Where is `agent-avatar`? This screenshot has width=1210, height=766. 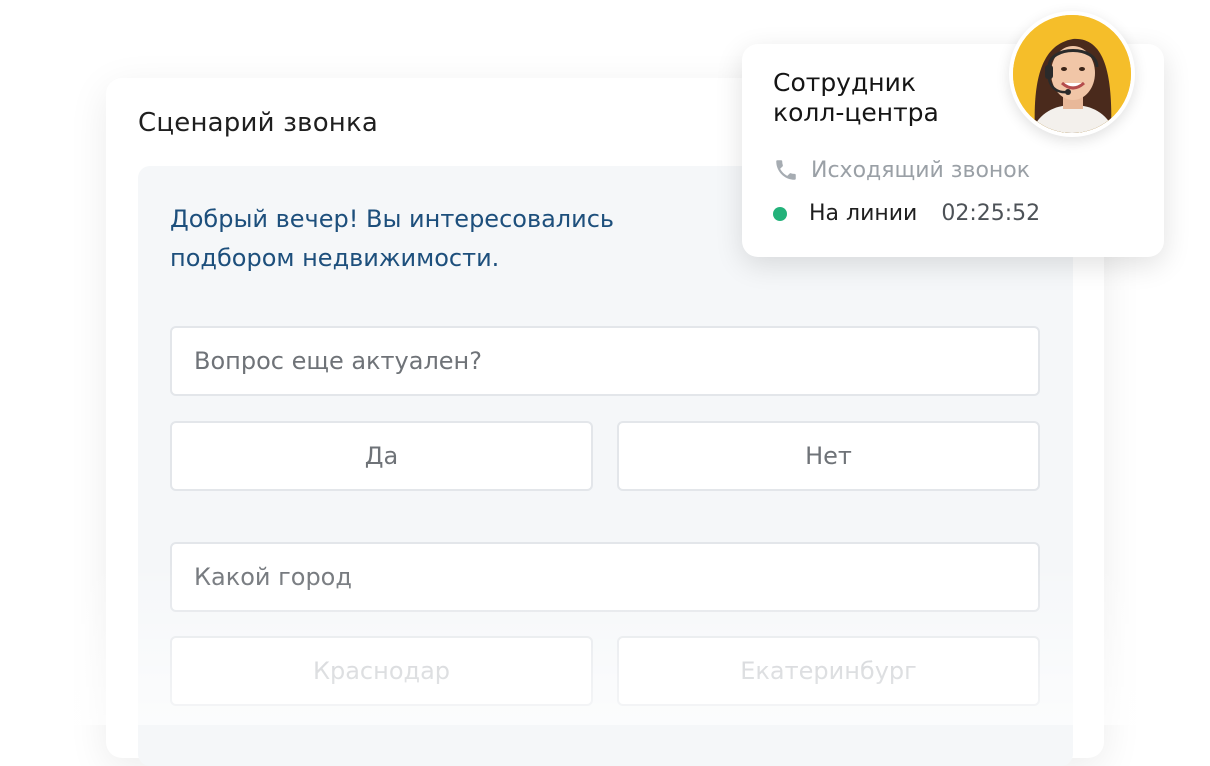 agent-avatar is located at coordinates (1072, 74).